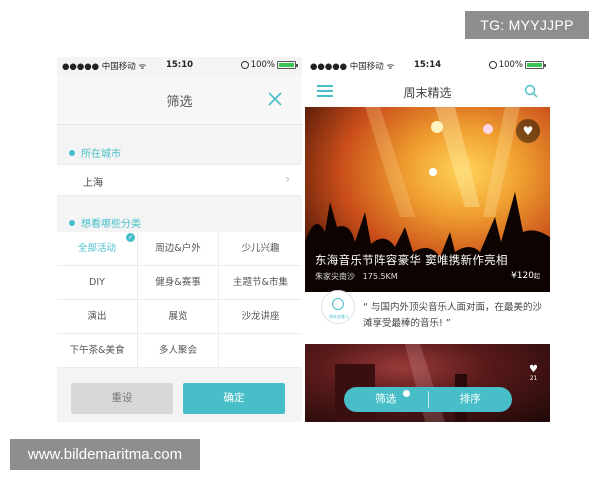 The height and width of the screenshot is (480, 600). I want to click on category-label: 全部活动, so click(96, 248).